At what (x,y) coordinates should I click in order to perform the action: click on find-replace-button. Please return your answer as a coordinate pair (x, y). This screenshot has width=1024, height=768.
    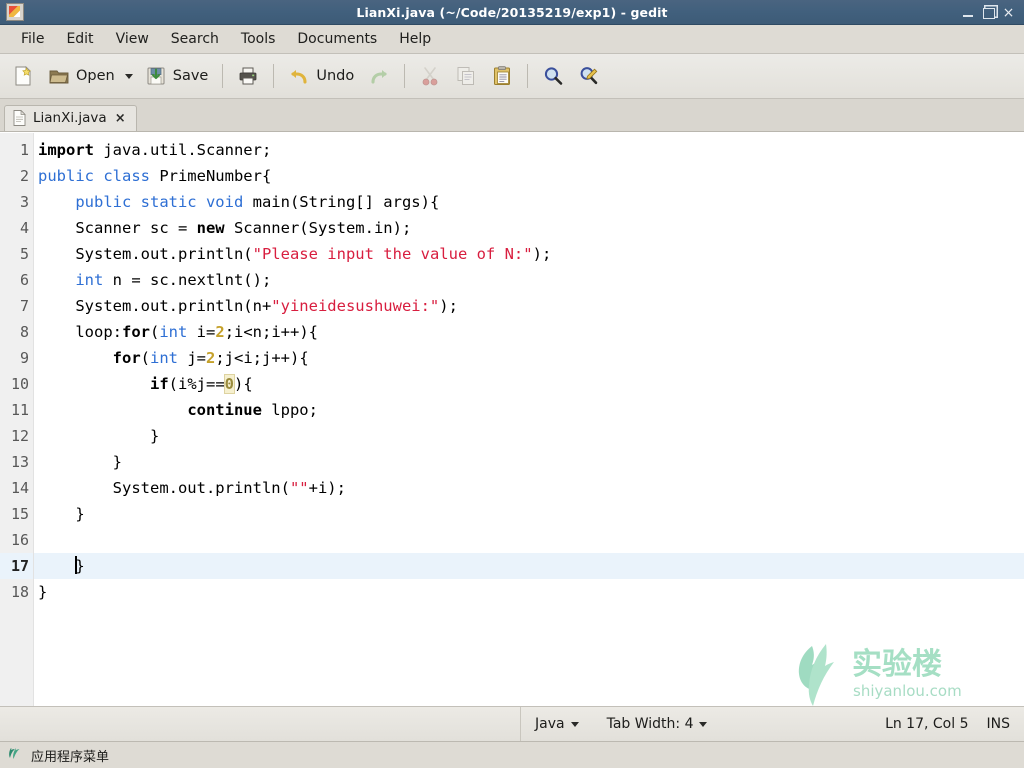
    Looking at the image, I should click on (589, 76).